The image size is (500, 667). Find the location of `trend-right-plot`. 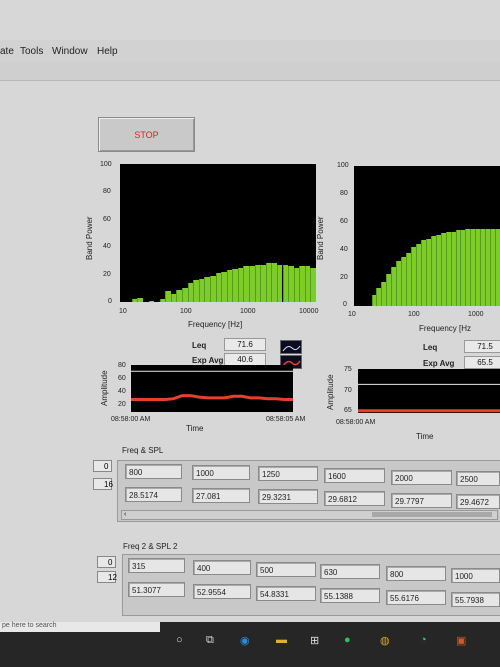

trend-right-plot is located at coordinates (429, 391).